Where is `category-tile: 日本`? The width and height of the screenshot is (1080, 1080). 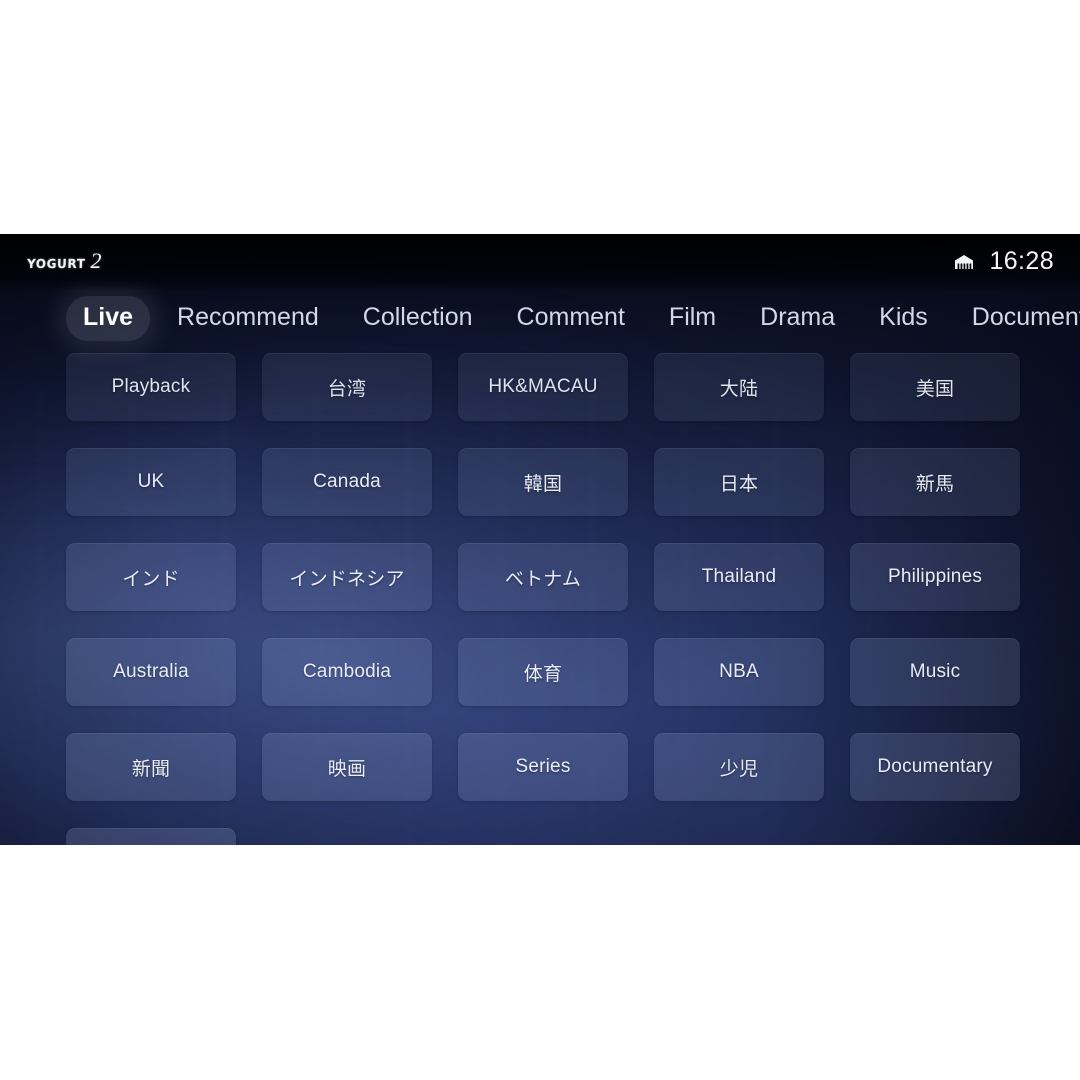 category-tile: 日本 is located at coordinates (739, 482).